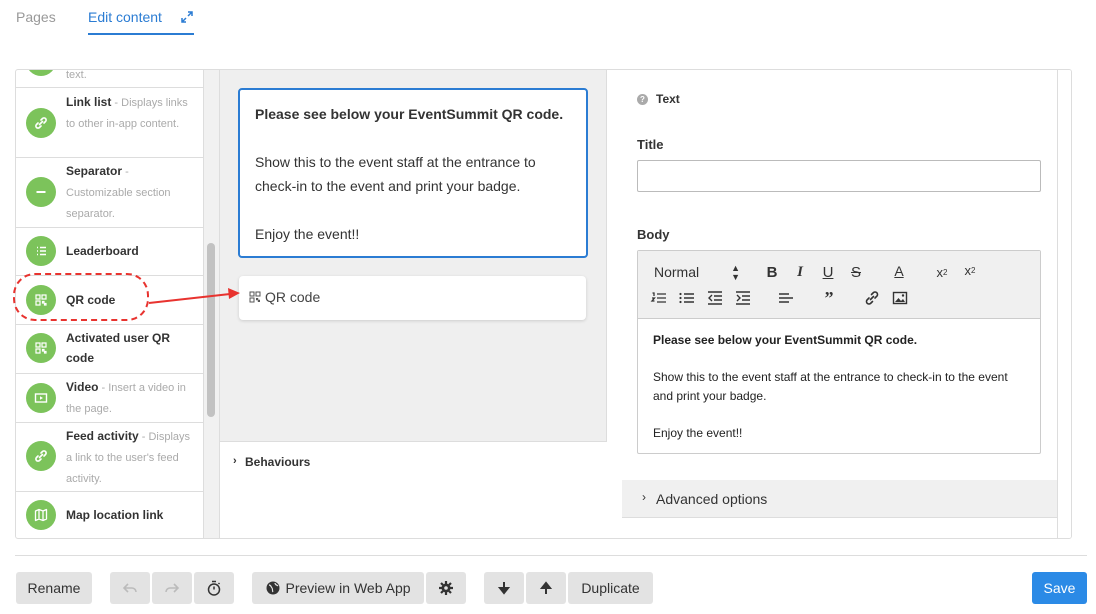  I want to click on sidebar-item-leaderboard: Leaderboard, so click(109, 252).